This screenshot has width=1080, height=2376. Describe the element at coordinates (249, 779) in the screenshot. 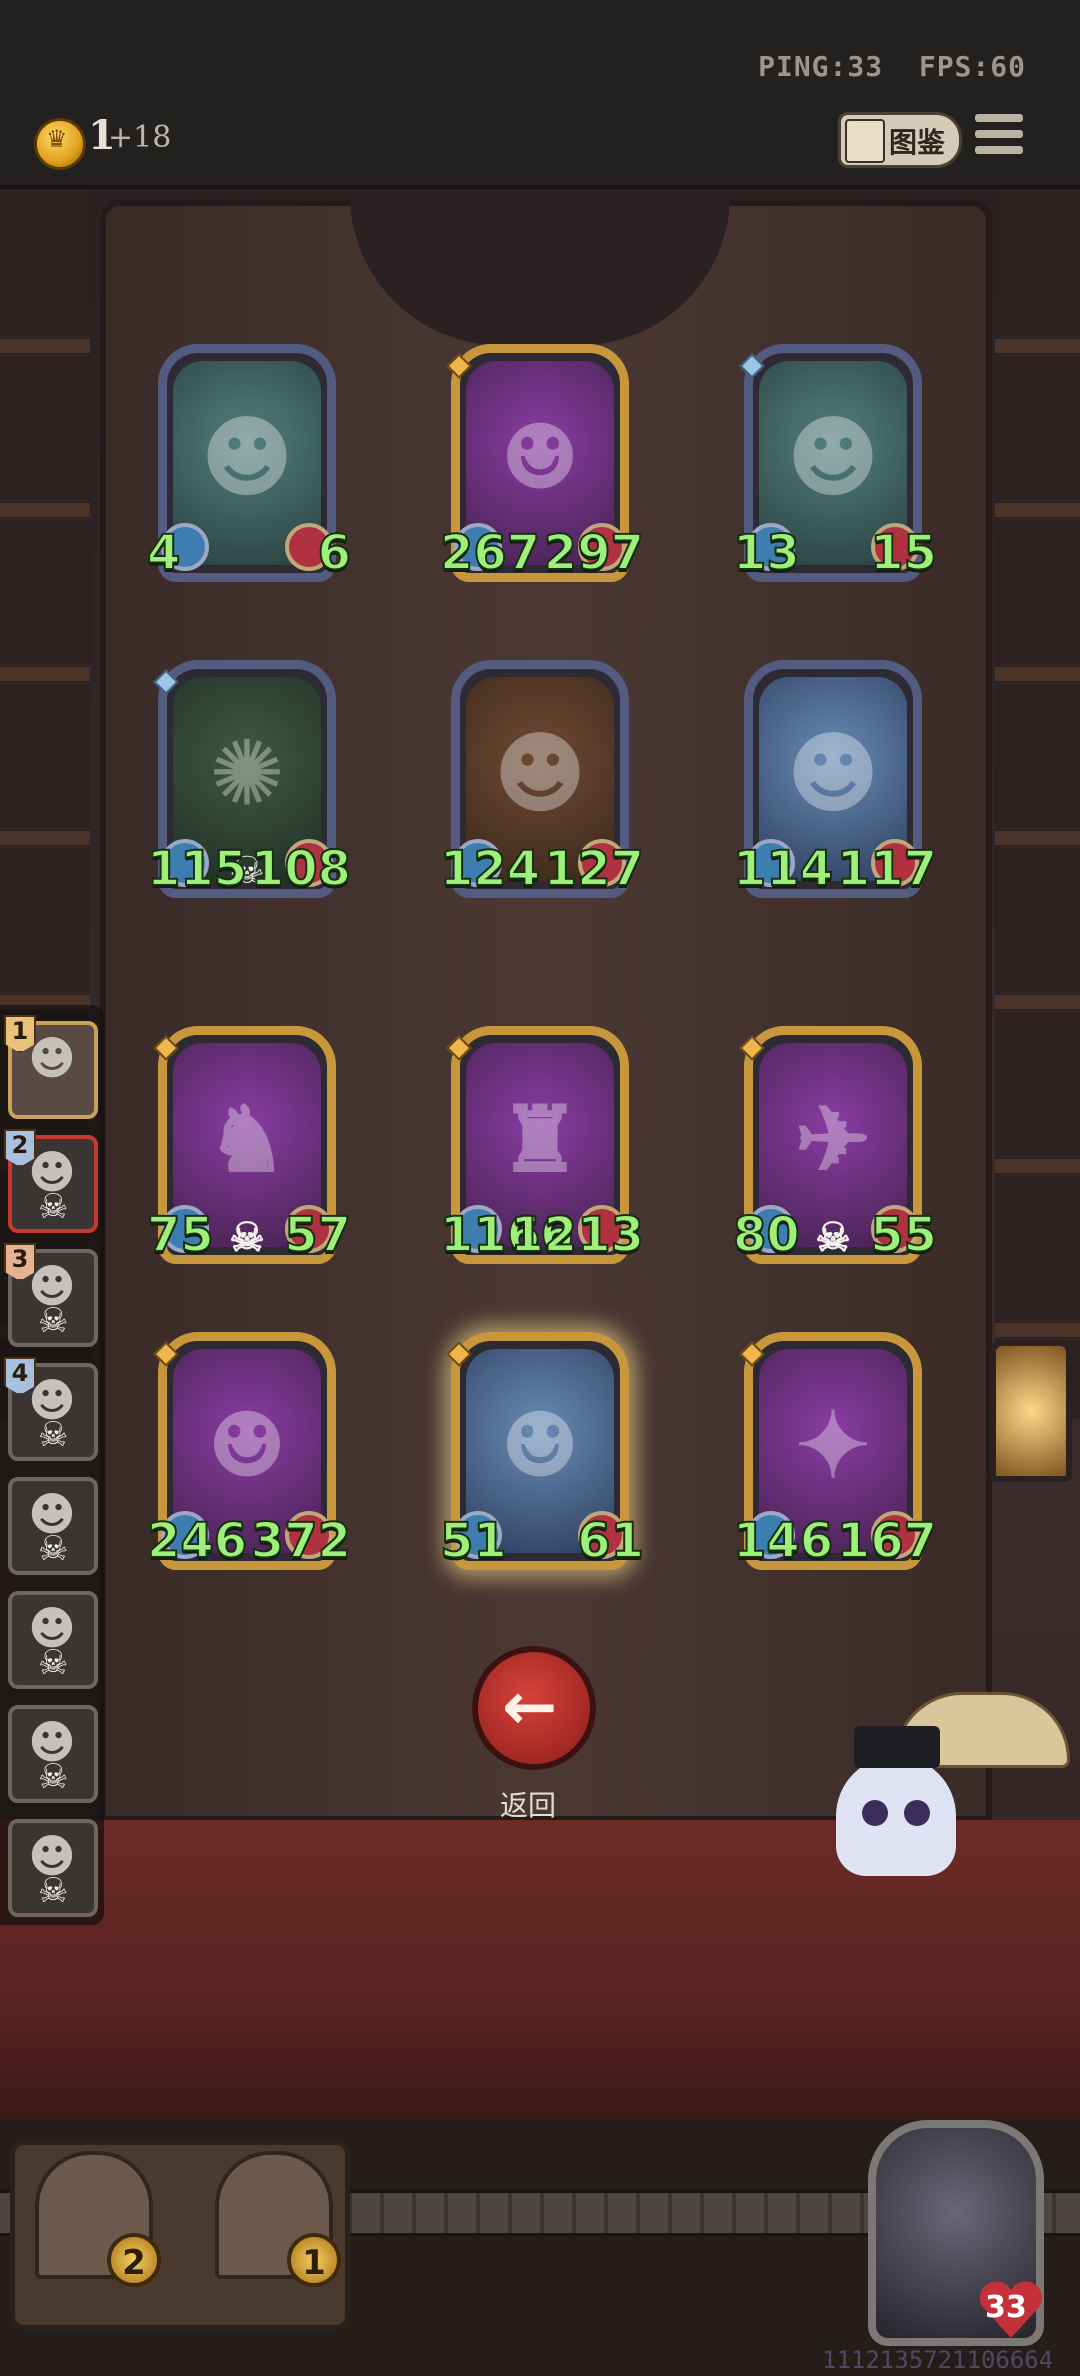

I see `minion-card: ✺ ☠ 115 108` at that location.